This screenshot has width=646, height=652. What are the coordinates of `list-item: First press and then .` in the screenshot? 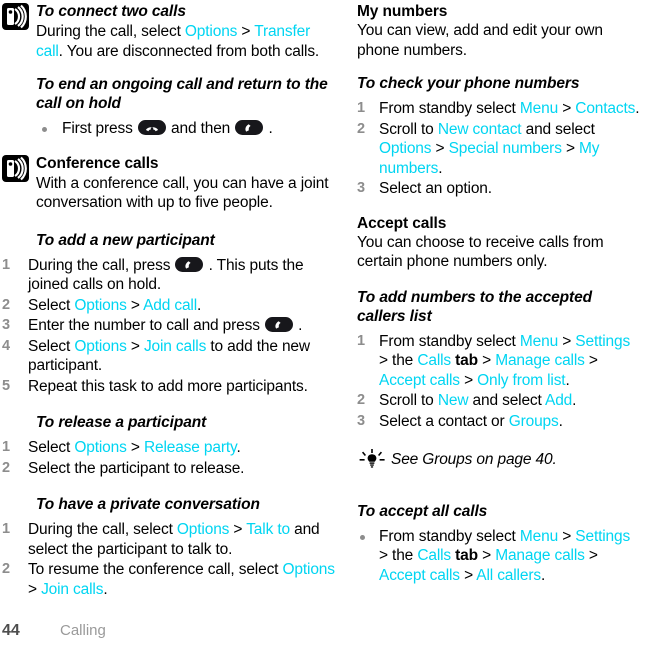 It's located at (185, 129).